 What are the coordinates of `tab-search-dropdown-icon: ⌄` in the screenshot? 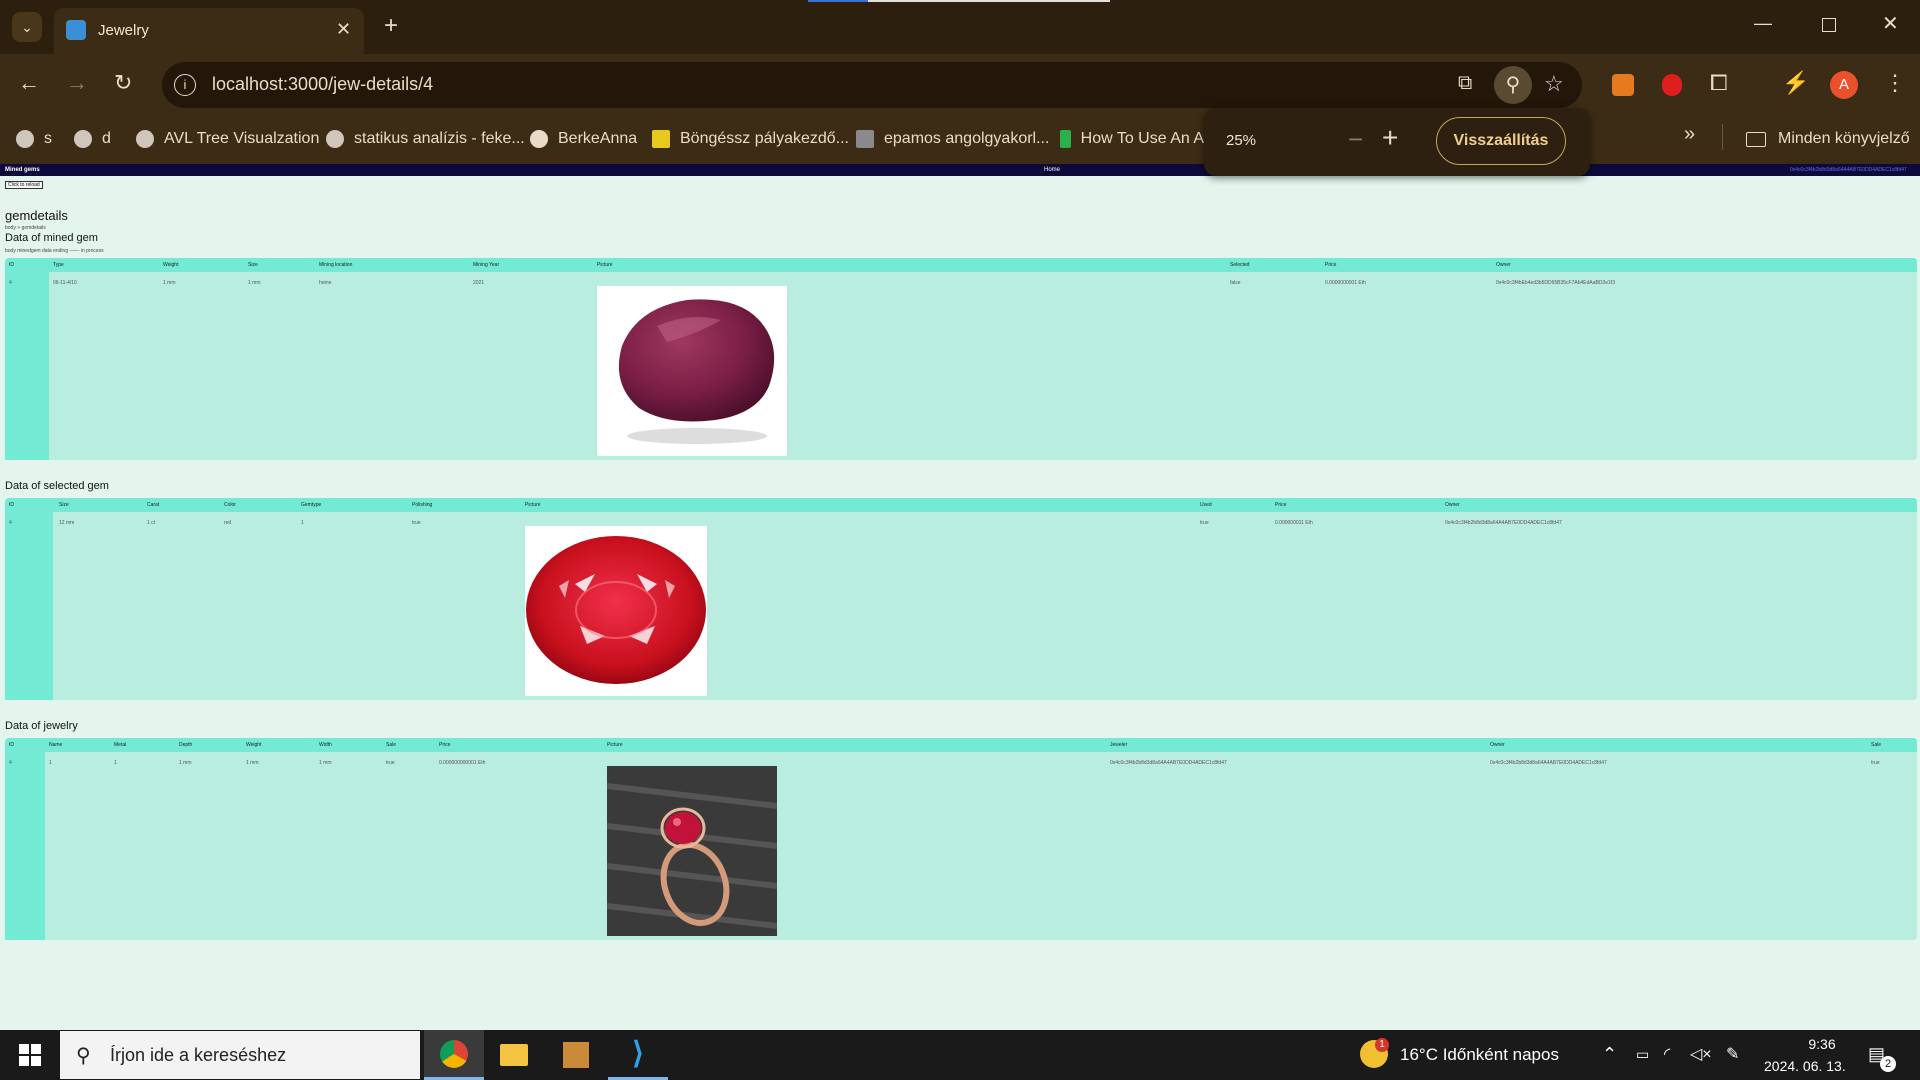 It's located at (27, 27).